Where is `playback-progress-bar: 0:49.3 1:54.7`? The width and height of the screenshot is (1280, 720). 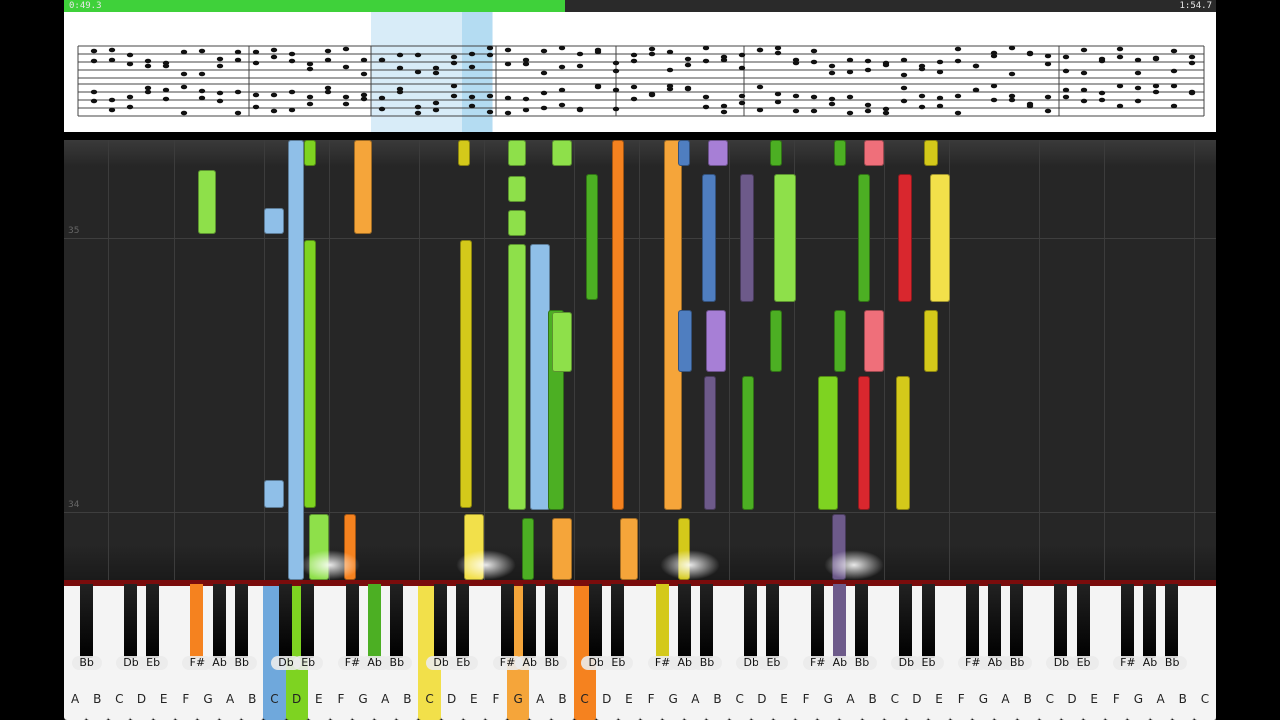
playback-progress-bar: 0:49.3 1:54.7 is located at coordinates (640, 6).